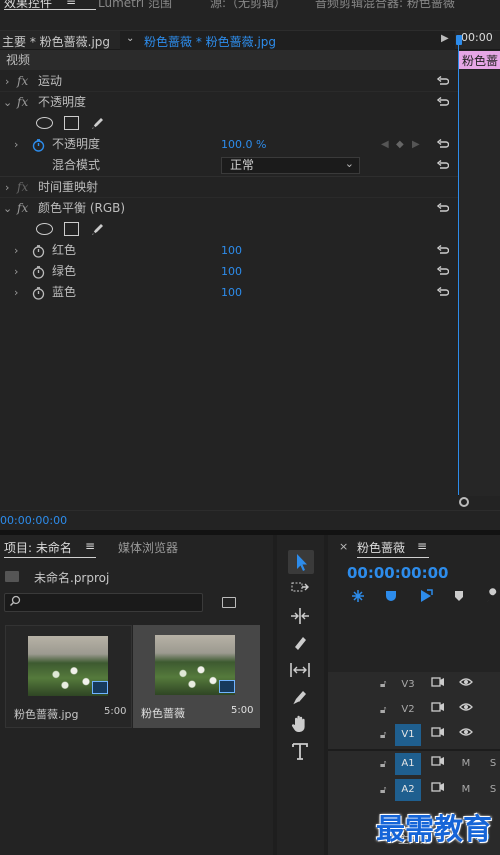 The width and height of the screenshot is (500, 855). Describe the element at coordinates (229, 81) in the screenshot. I see `effect-motion: › fx 运动` at that location.